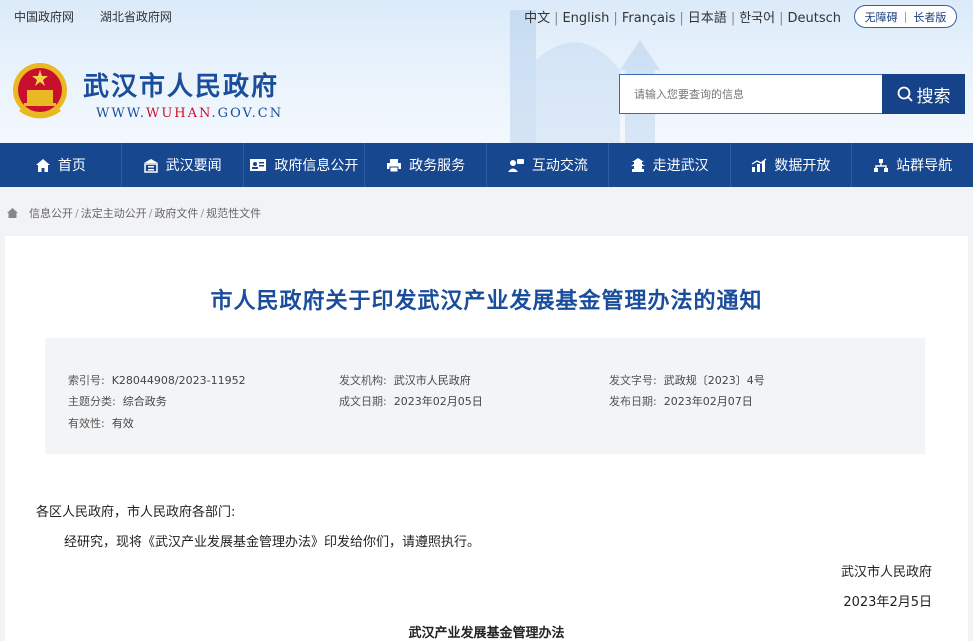  I want to click on meta-org: 发文机构: 武汉市人民政府, so click(405, 380).